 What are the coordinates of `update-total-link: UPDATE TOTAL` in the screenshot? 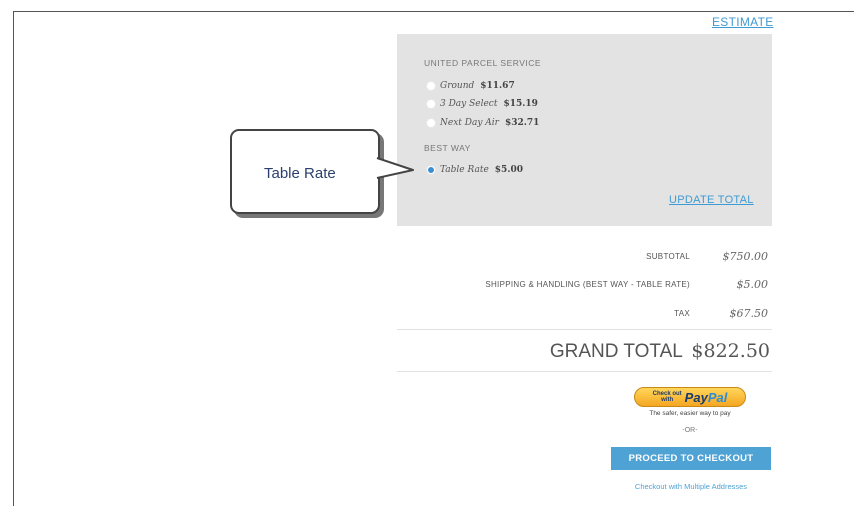 It's located at (711, 200).